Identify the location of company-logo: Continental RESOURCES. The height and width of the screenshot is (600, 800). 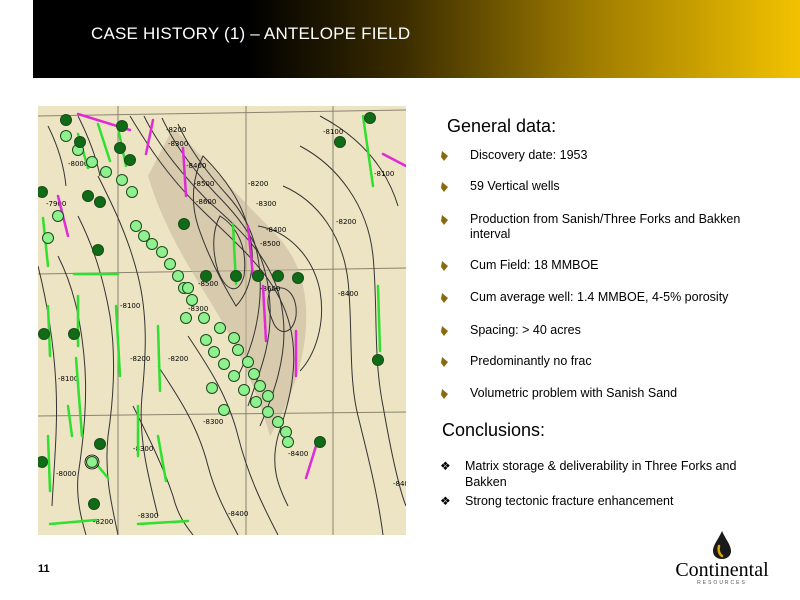
(722, 558).